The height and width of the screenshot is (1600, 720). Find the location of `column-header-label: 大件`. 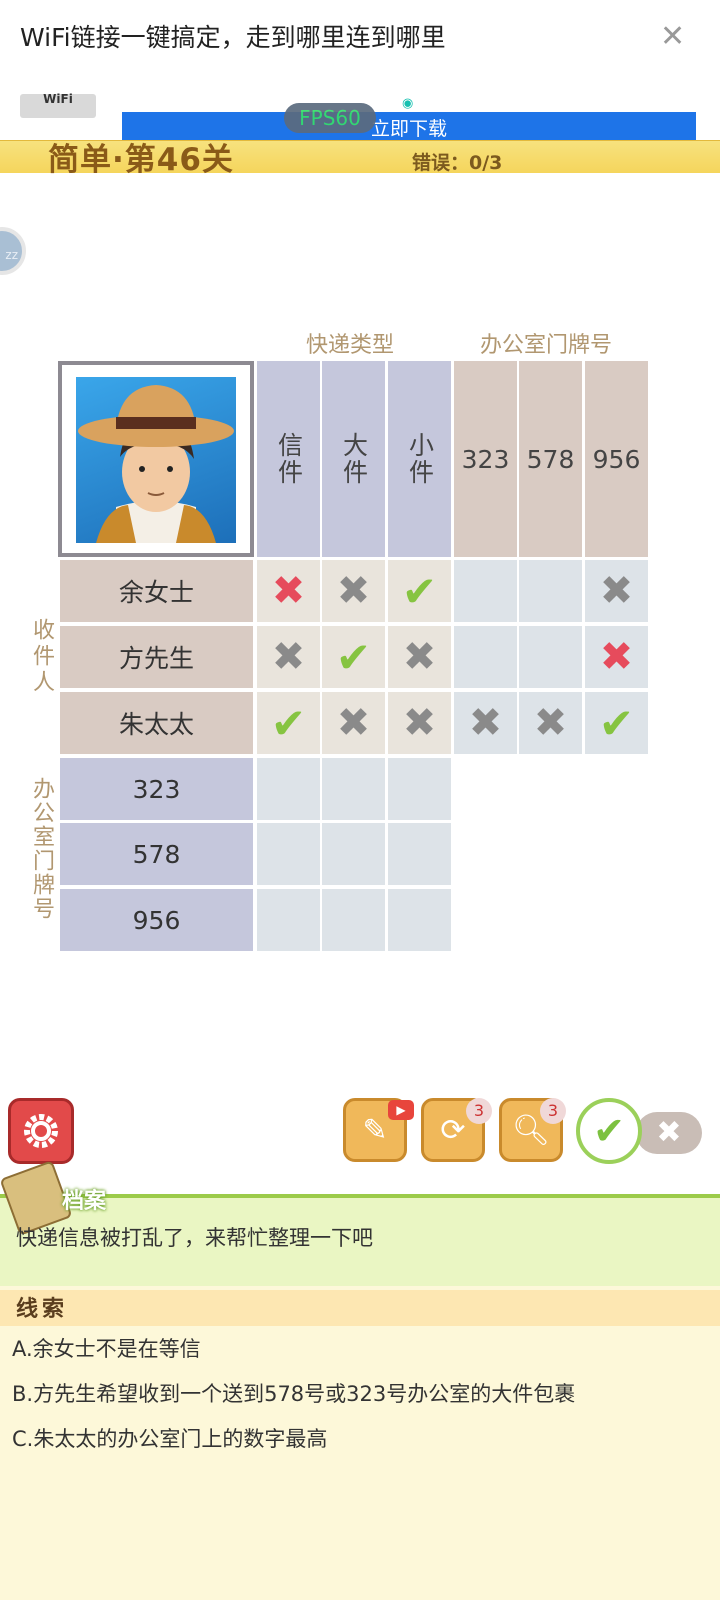

column-header-label: 大件 is located at coordinates (354, 459).